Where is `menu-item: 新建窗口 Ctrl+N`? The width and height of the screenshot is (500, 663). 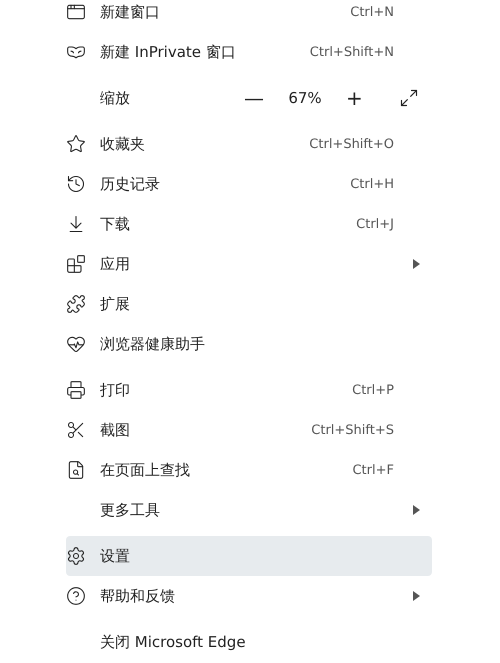
menu-item: 新建窗口 Ctrl+N is located at coordinates (249, 16).